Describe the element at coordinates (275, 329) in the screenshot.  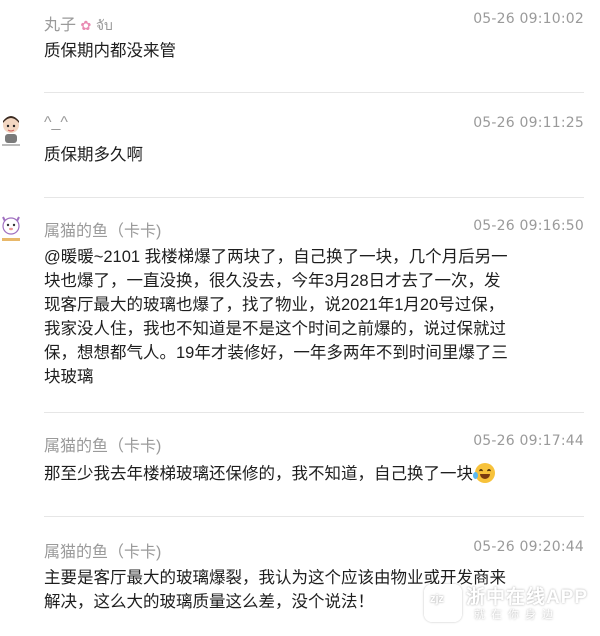
I see `comment-line: 我家没人住，我也不知道是不是这个时间之前爆的，说过保就过` at that location.